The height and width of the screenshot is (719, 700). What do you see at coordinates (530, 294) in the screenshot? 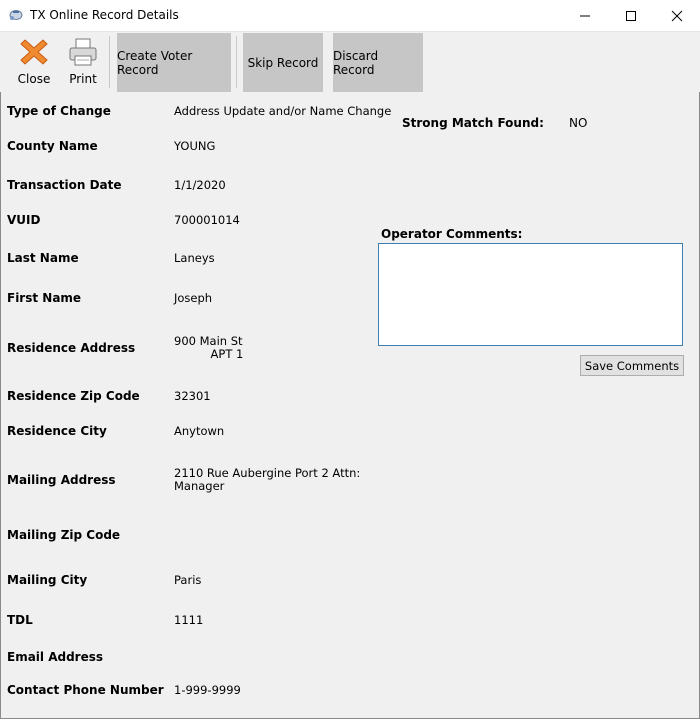
I see `operator-comments-input` at bounding box center [530, 294].